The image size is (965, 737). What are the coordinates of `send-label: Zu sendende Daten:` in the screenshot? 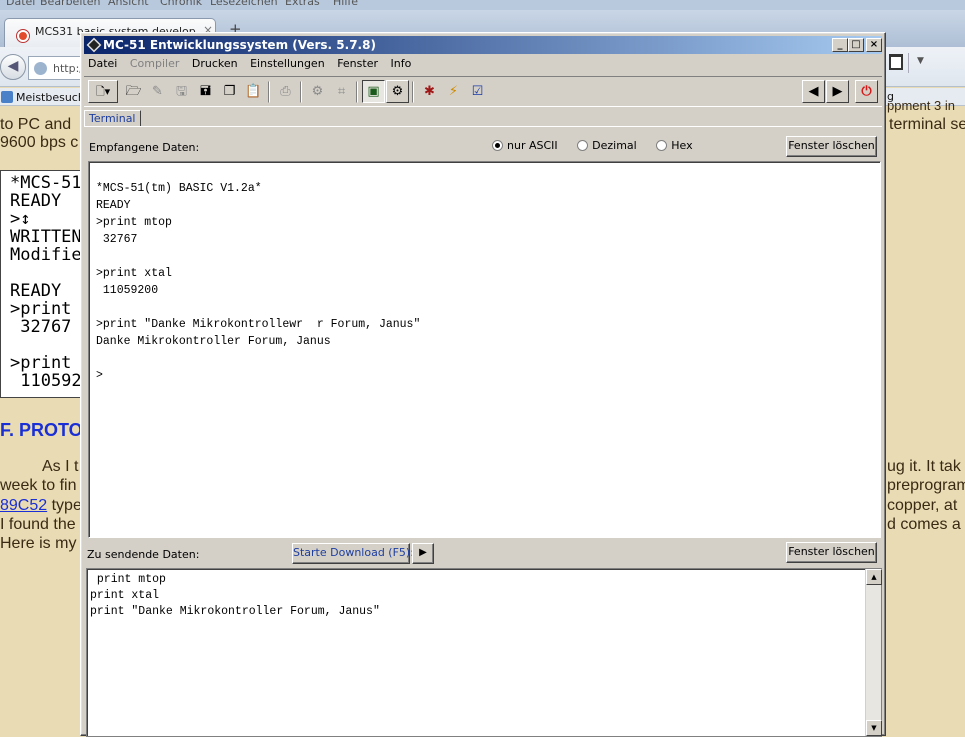 It's located at (143, 554).